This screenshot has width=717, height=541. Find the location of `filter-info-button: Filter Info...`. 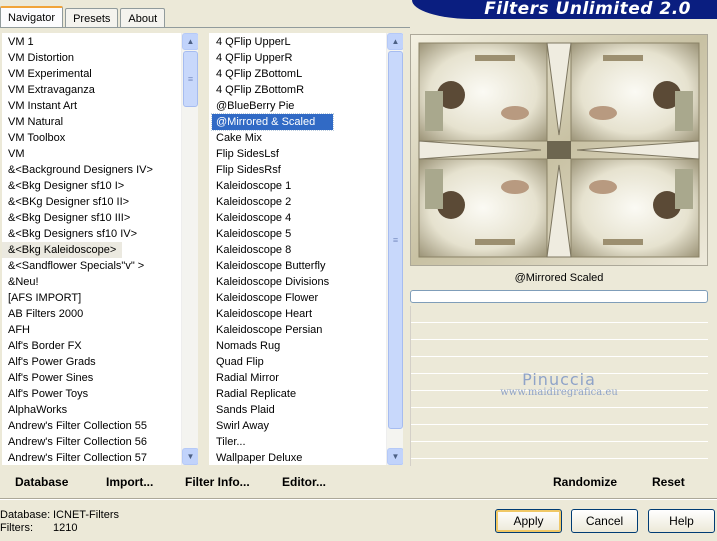

filter-info-button: Filter Info... is located at coordinates (217, 482).